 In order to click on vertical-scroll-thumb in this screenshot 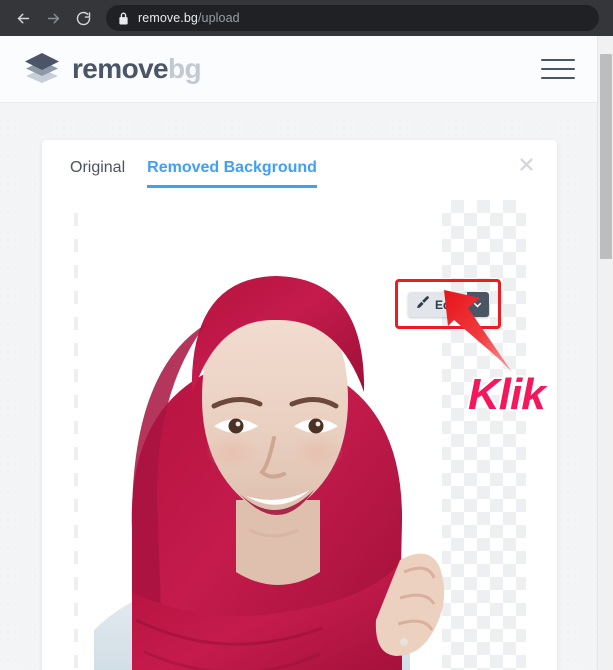, I will do `click(606, 156)`.